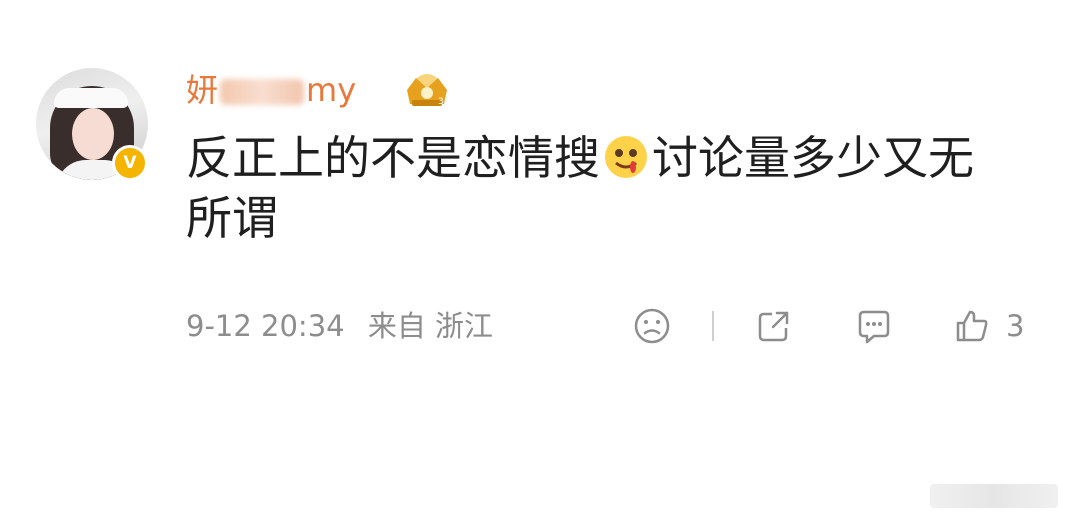  I want to click on username: 妍 my, so click(271, 90).